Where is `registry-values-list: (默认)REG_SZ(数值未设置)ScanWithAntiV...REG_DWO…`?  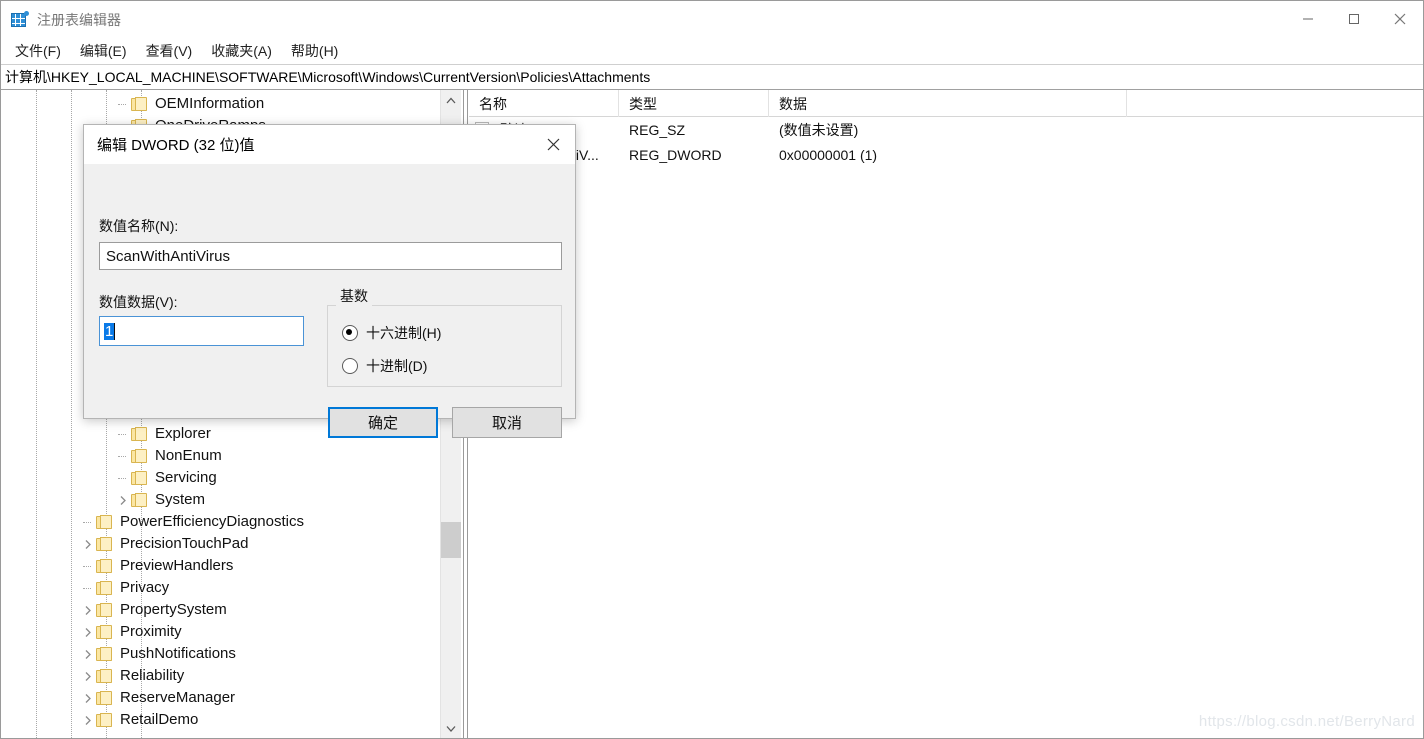
registry-values-list: (默认)REG_SZ(数值未设置)ScanWithAntiV...REG_DWO… is located at coordinates (946, 142).